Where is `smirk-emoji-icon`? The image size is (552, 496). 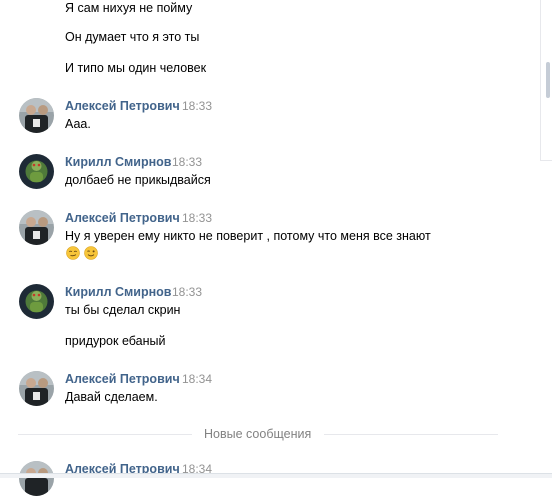
smirk-emoji-icon is located at coordinates (73, 253).